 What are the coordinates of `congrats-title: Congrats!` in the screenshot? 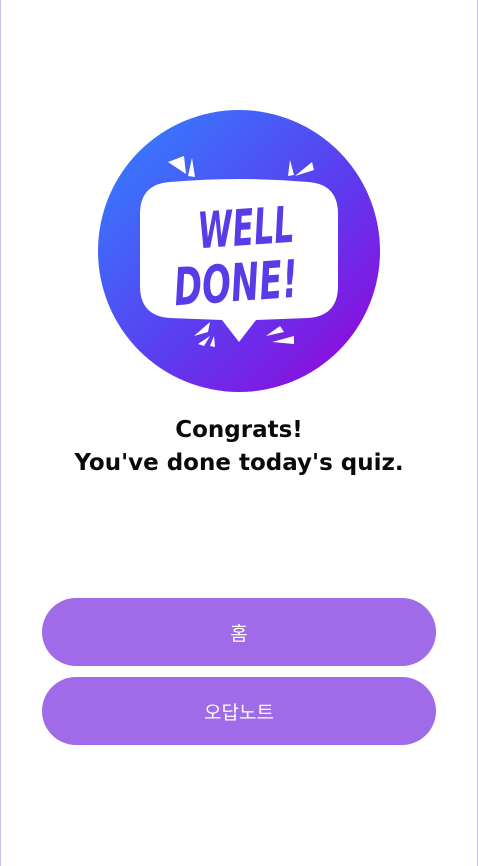 It's located at (239, 430).